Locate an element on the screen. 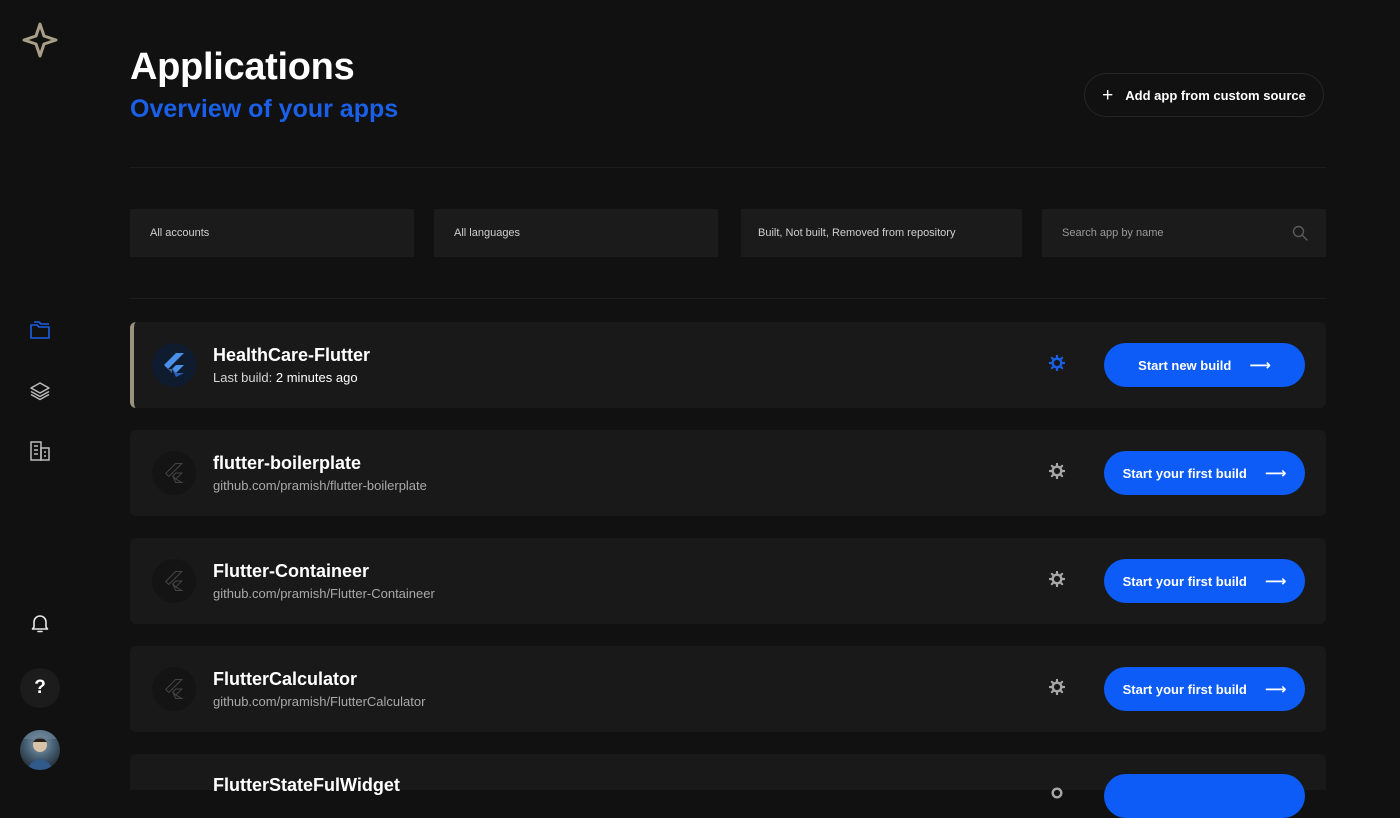 The image size is (1400, 818). buildings-icon is located at coordinates (40, 451).